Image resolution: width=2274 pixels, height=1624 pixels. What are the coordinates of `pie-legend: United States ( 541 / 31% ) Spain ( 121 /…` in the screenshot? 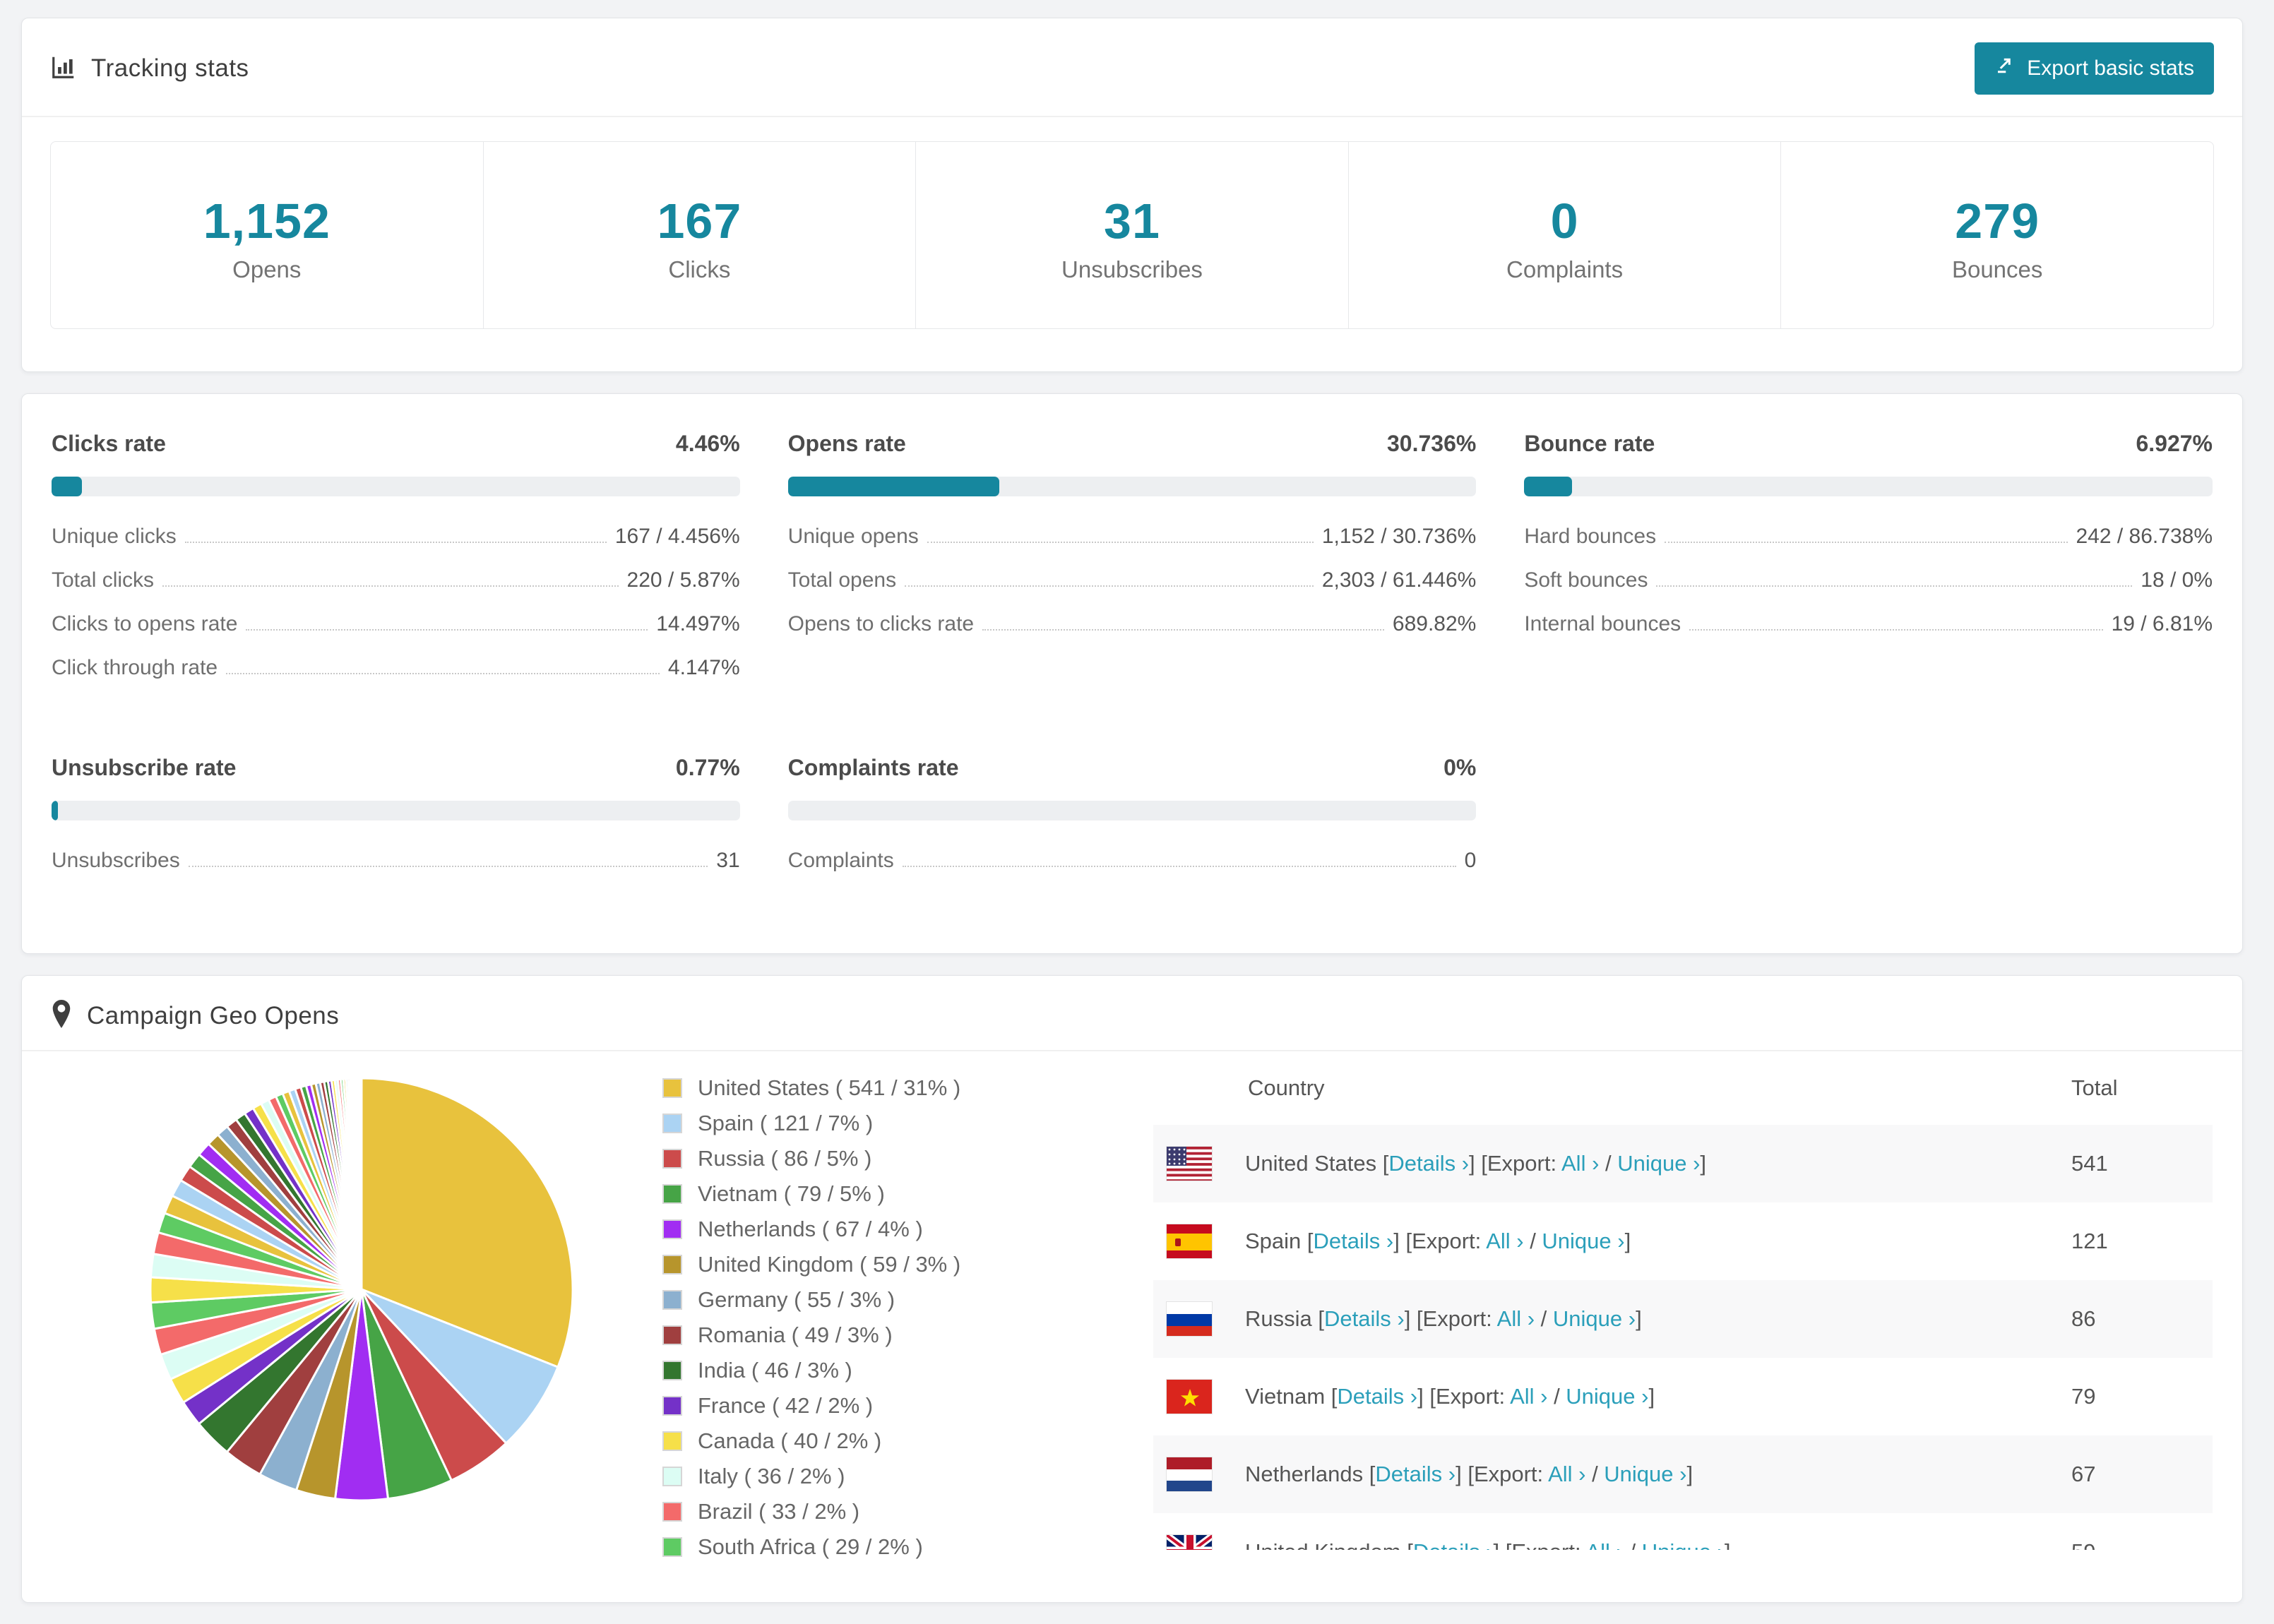 It's located at (874, 1322).